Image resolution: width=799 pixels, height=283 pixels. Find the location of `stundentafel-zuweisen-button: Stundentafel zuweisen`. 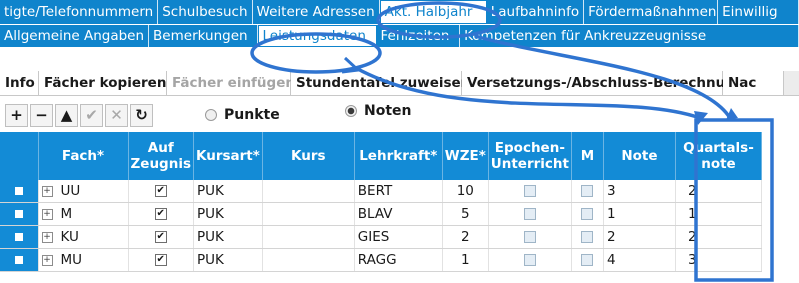

stundentafel-zuweisen-button: Stundentafel zuweisen is located at coordinates (380, 83).